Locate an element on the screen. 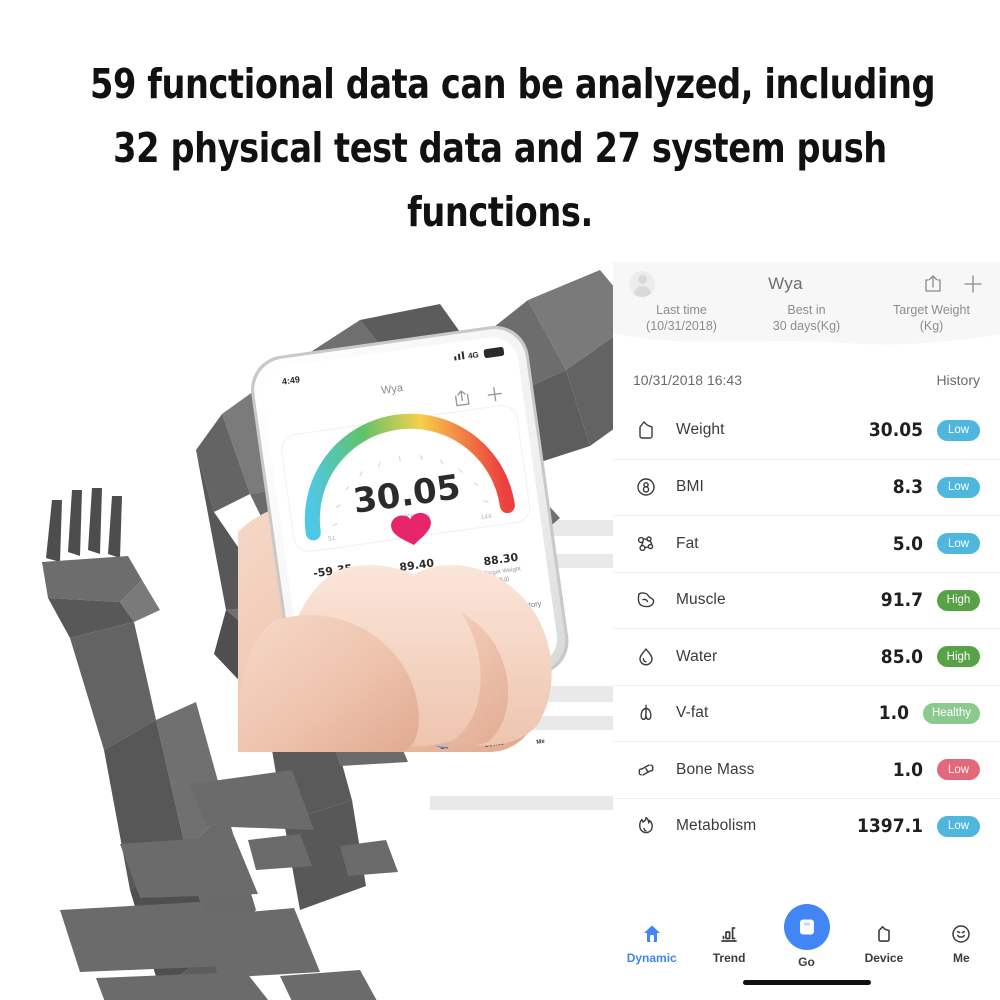 Image resolution: width=1000 pixels, height=1000 pixels. table-row: Metabolism 1397.1 Low is located at coordinates (806, 826).